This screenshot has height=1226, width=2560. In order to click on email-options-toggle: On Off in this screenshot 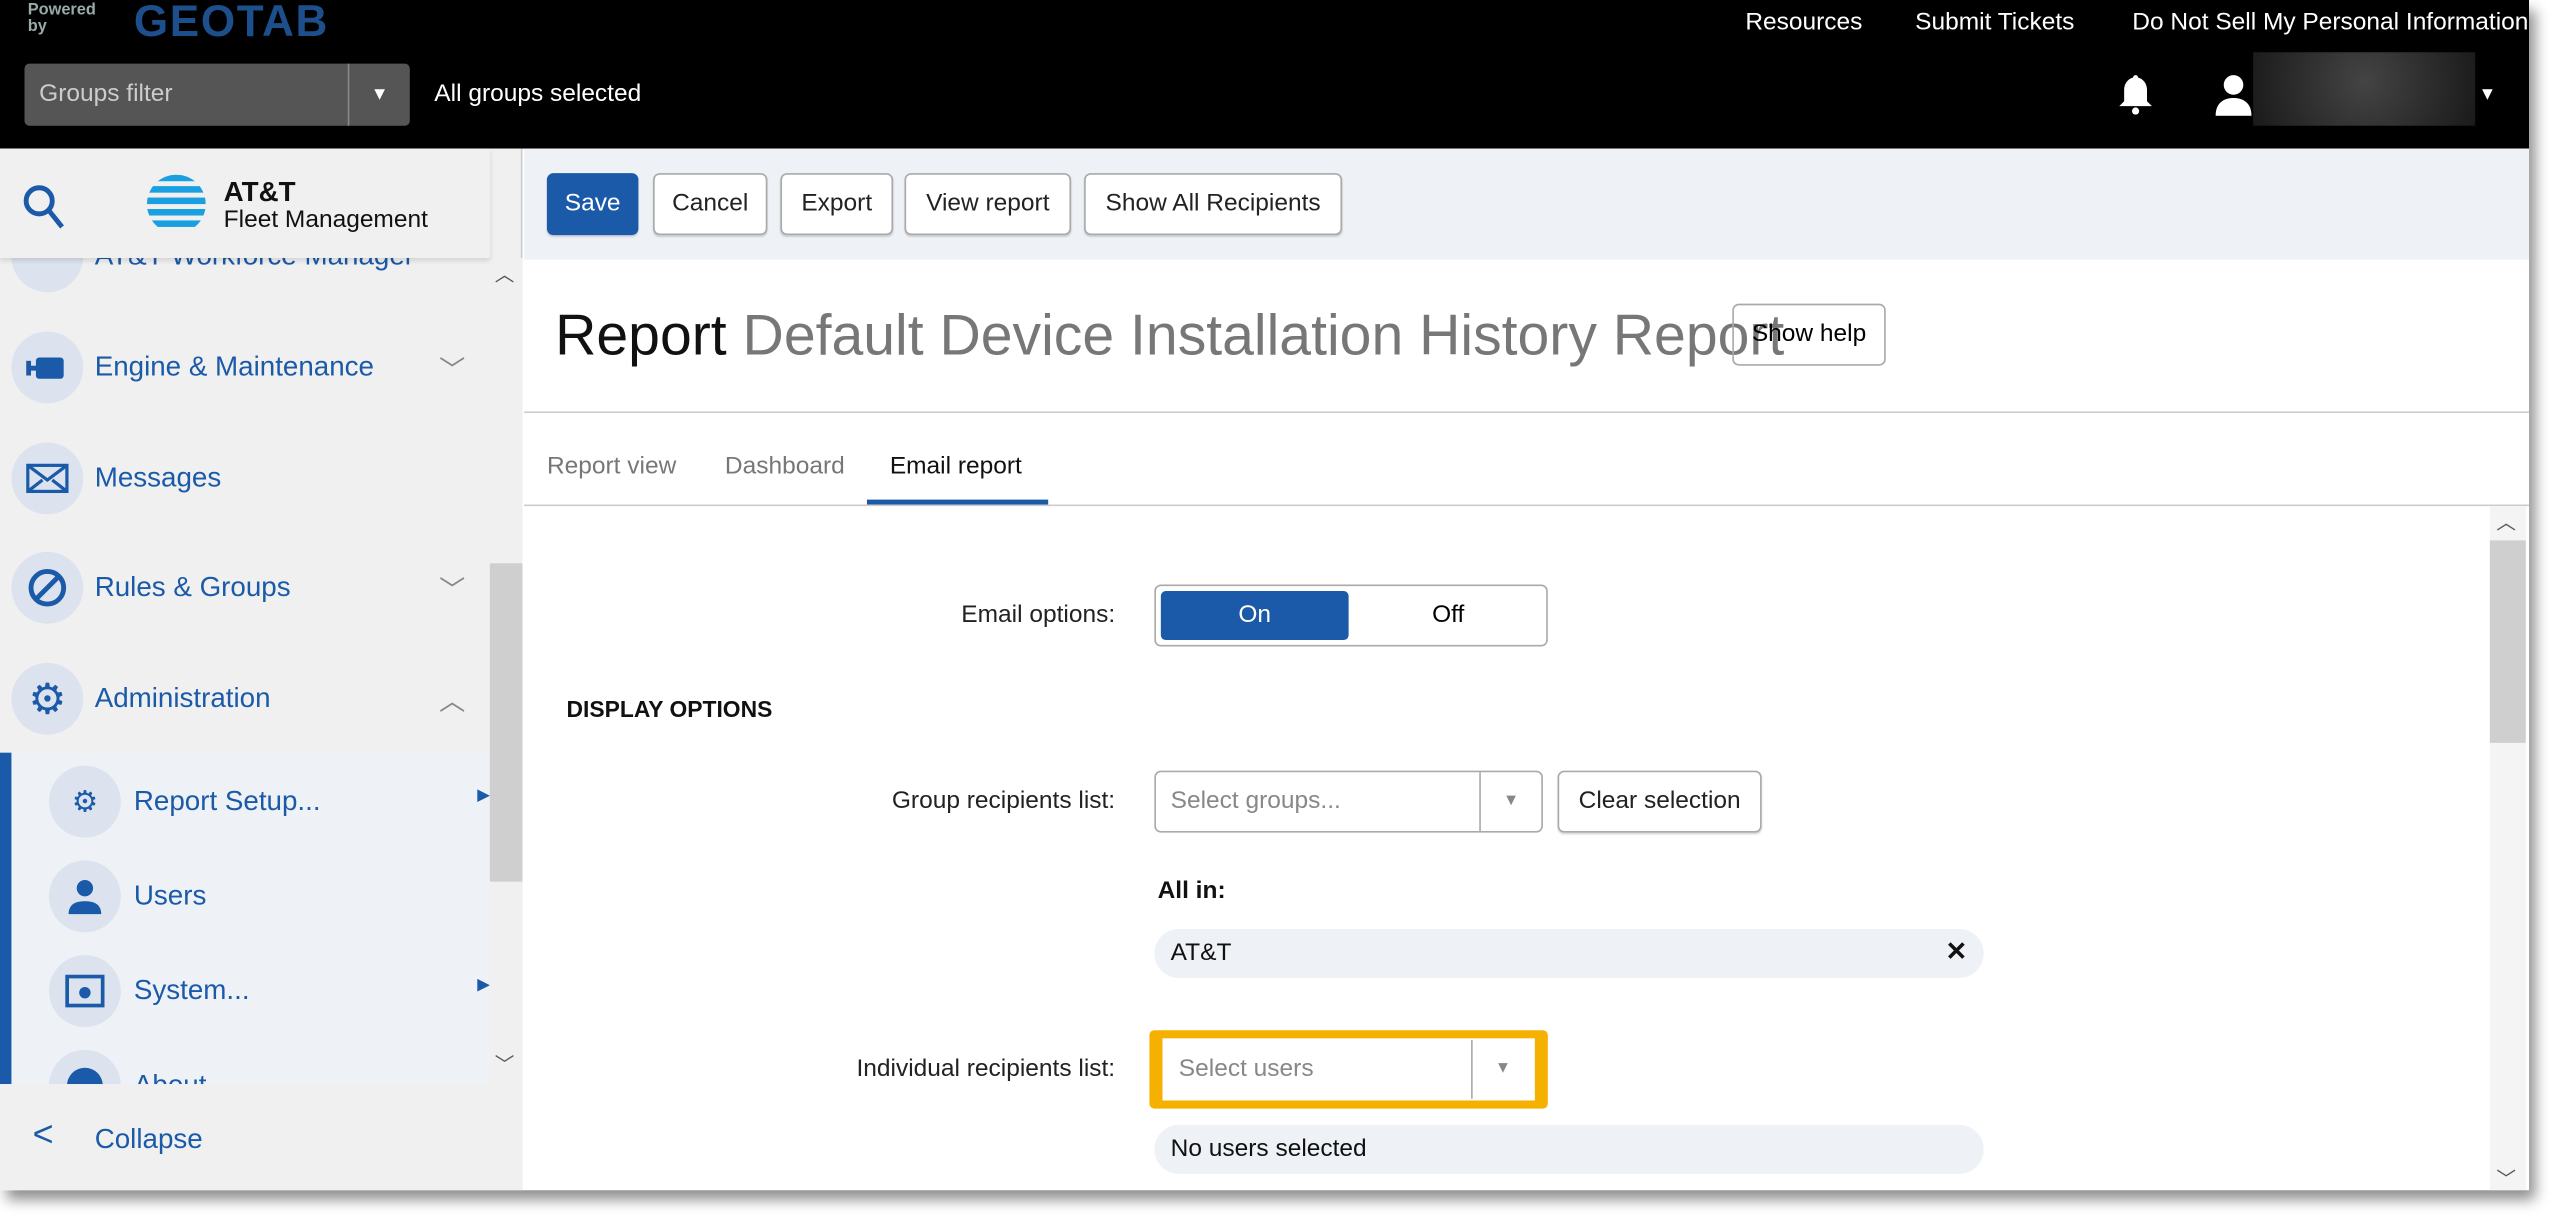, I will do `click(1351, 615)`.